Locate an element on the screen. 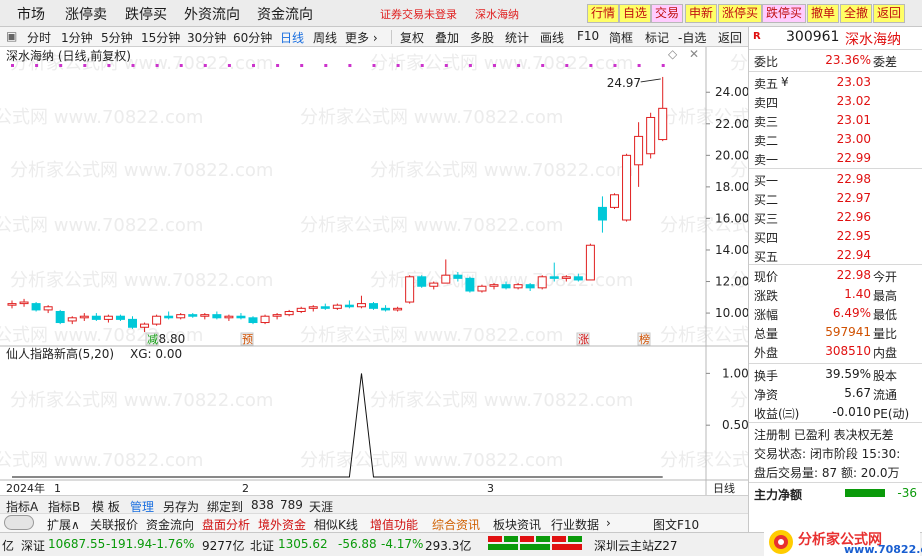 This screenshot has width=922, height=556. menu-market: 市场 is located at coordinates (31, 14).